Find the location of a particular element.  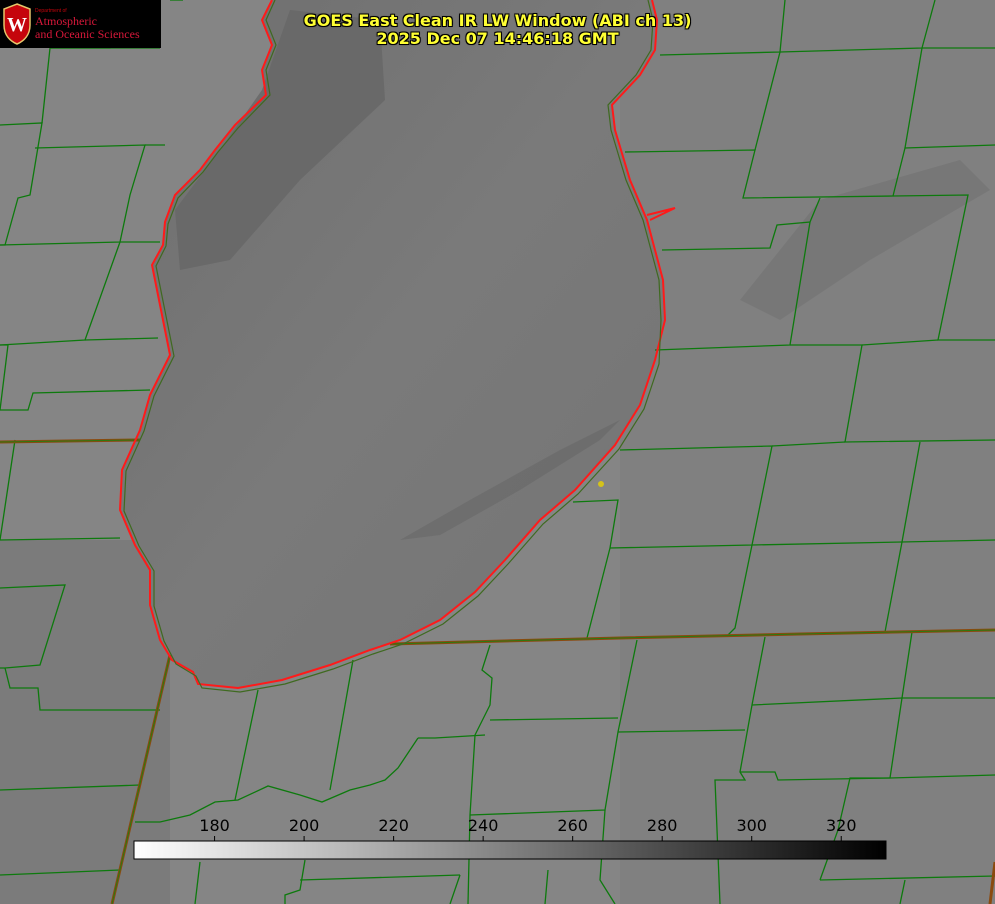

colorbar-tick-label: 280 is located at coordinates (662, 825).